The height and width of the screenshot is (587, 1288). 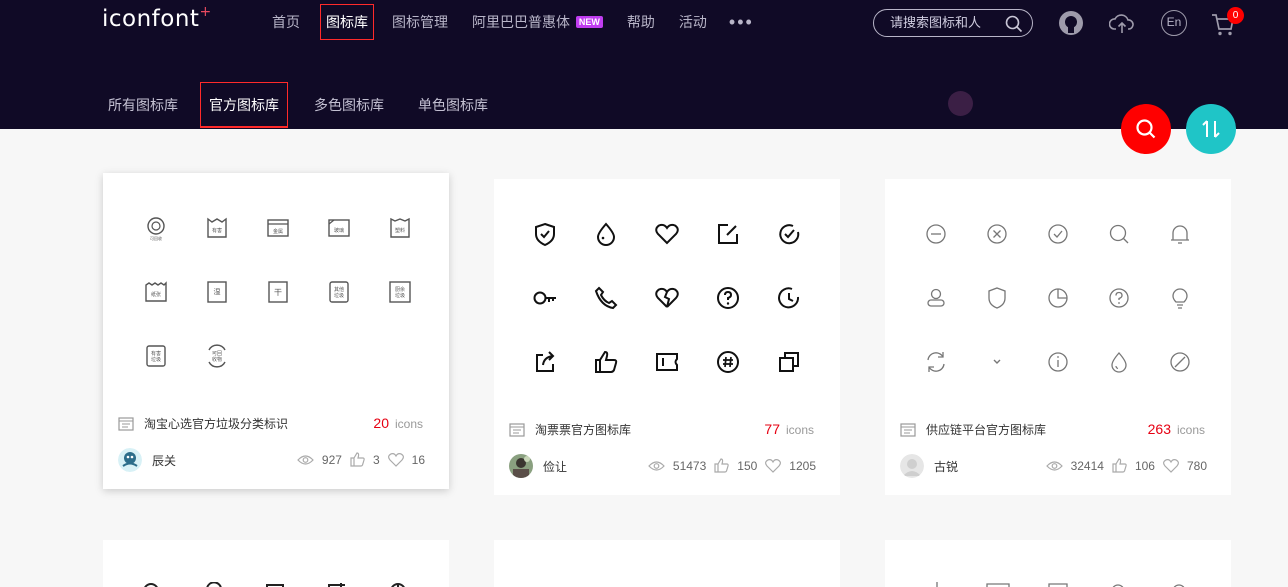 I want to click on view-count: 32414, so click(x=1087, y=465).